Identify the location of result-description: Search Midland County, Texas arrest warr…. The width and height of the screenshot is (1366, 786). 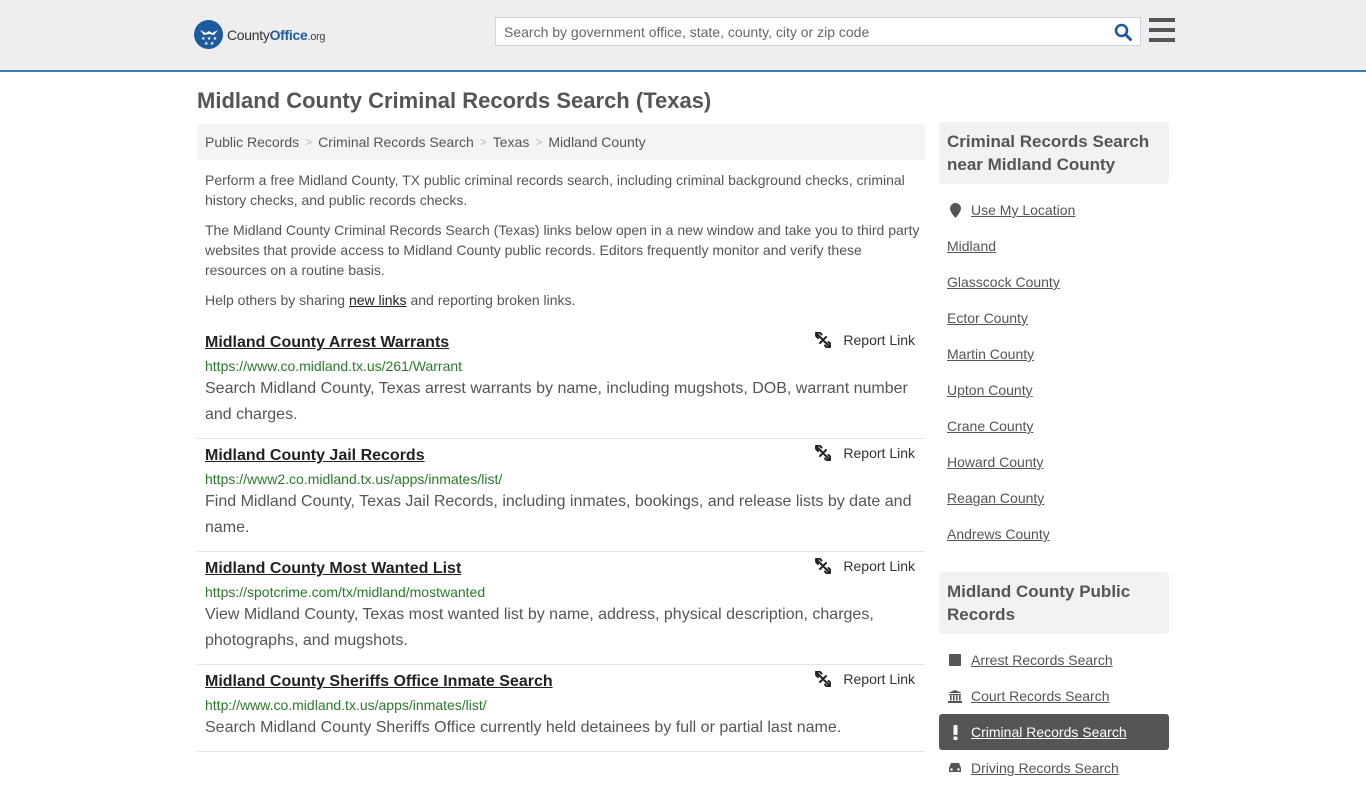
(556, 401).